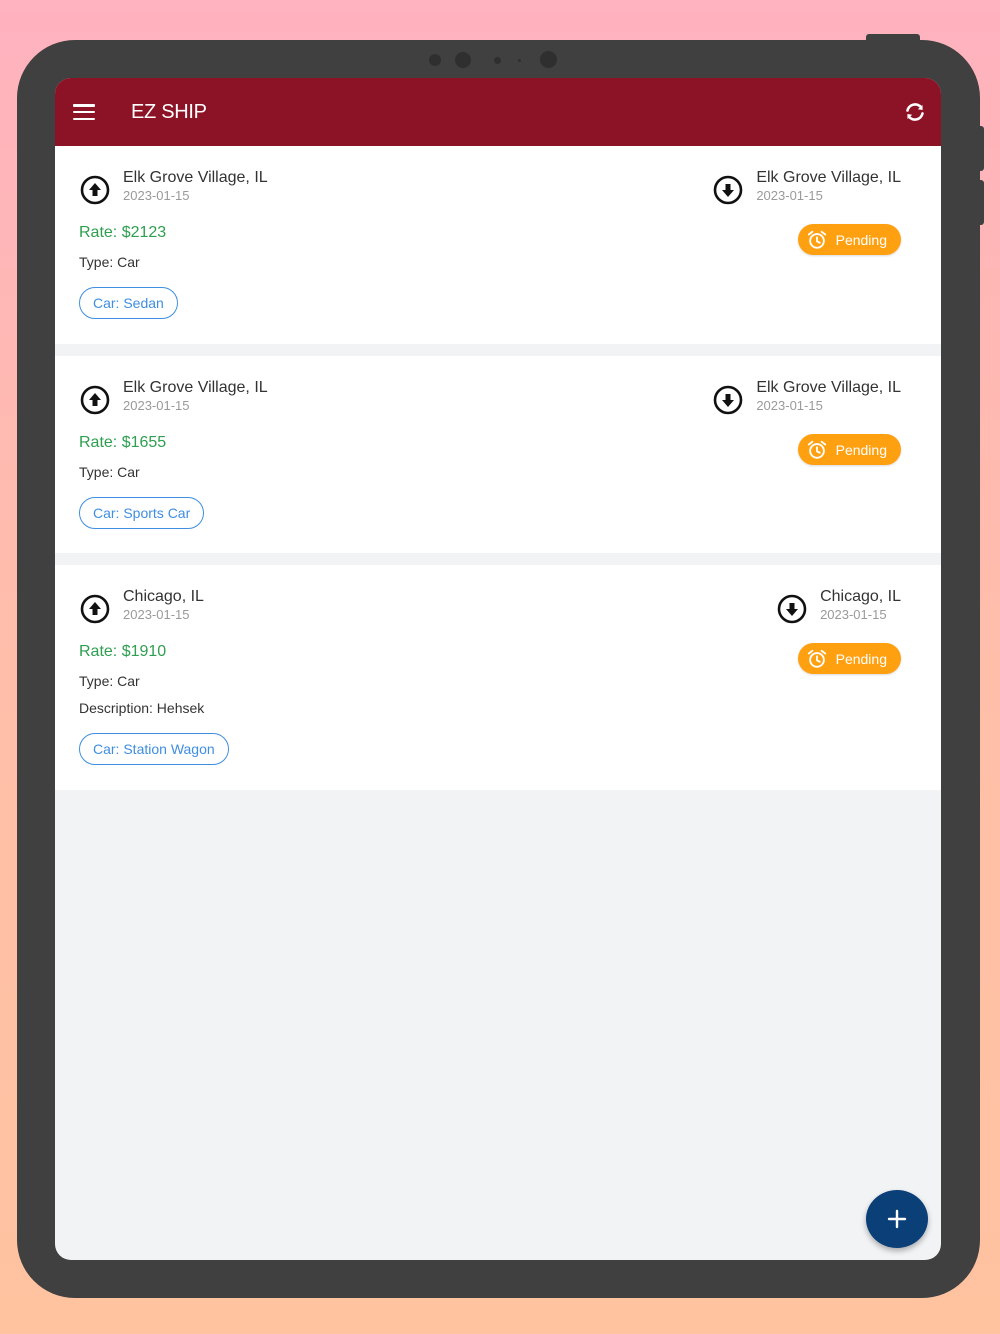 The image size is (1000, 1334). I want to click on add-shipment-button, so click(897, 1219).